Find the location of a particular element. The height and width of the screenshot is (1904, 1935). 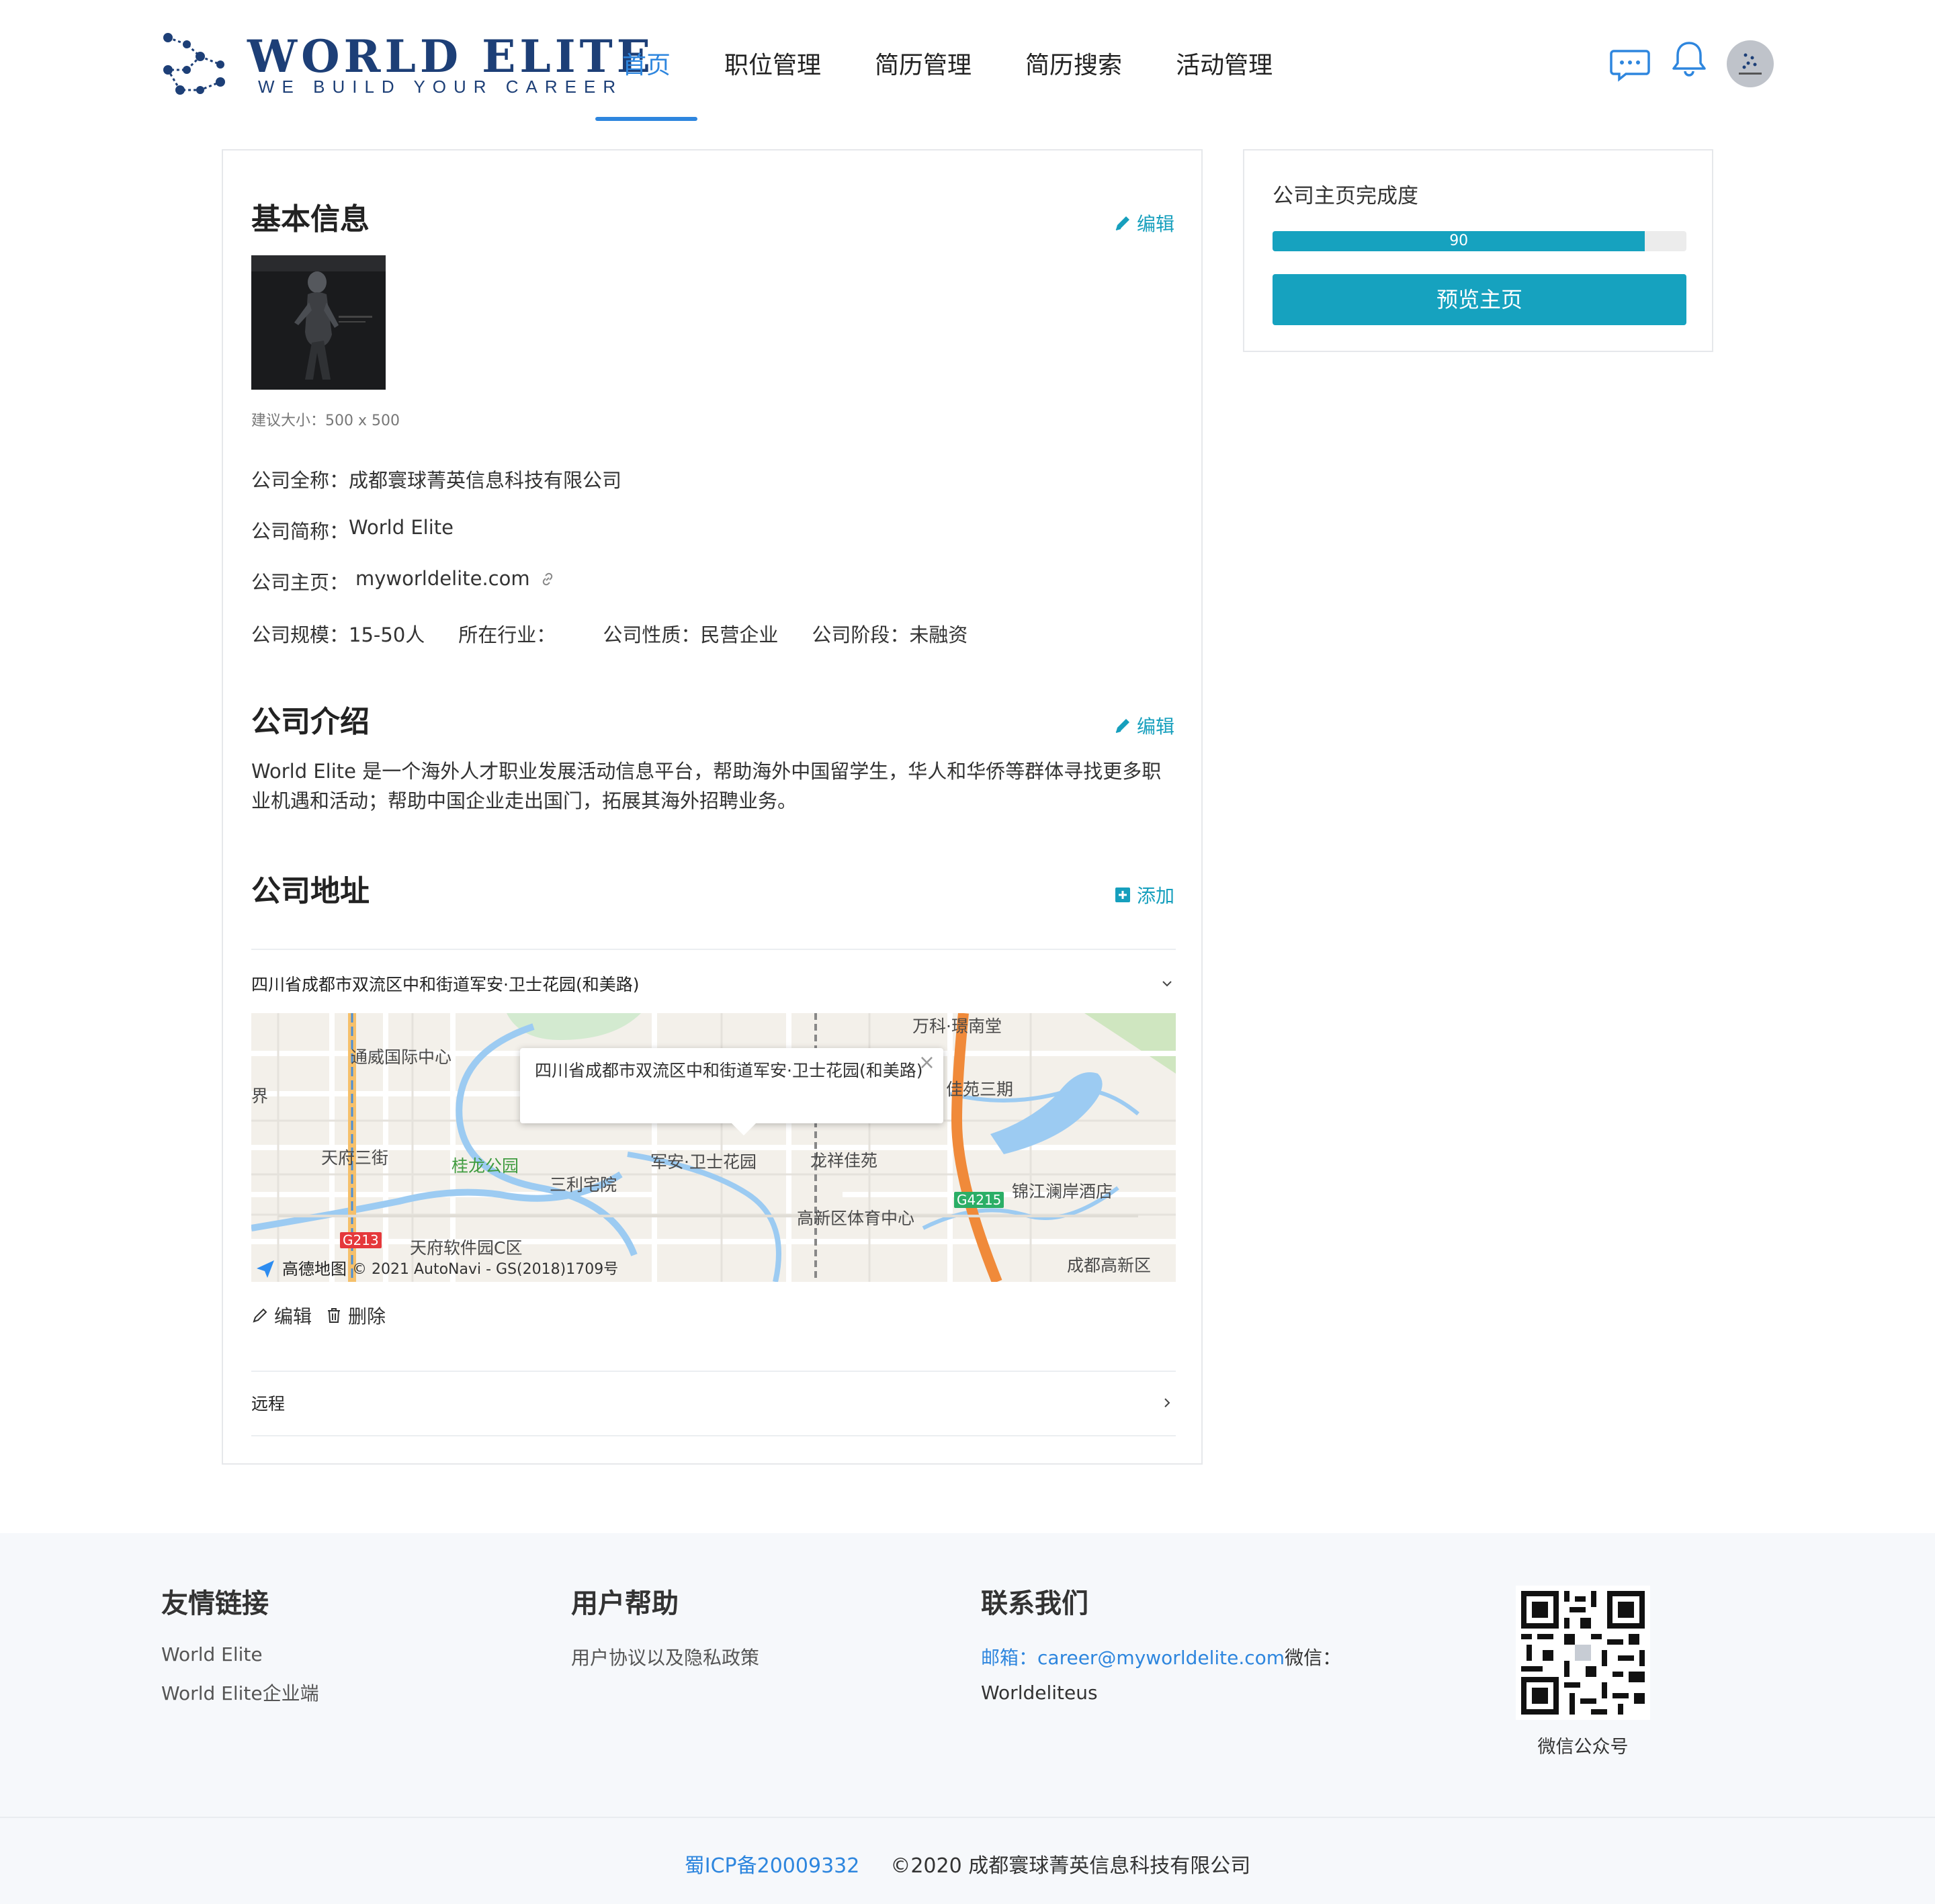

map-label: 龙祥佳苑 is located at coordinates (844, 1160).